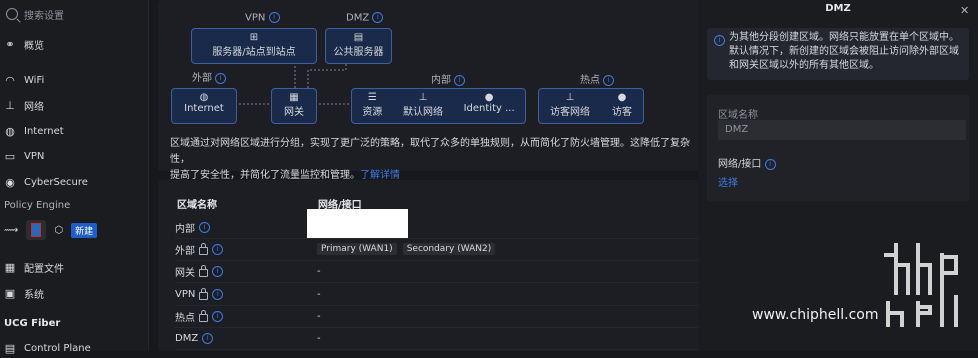 The width and height of the screenshot is (978, 358). I want to click on search-placeholder: 搜索设置, so click(44, 16).